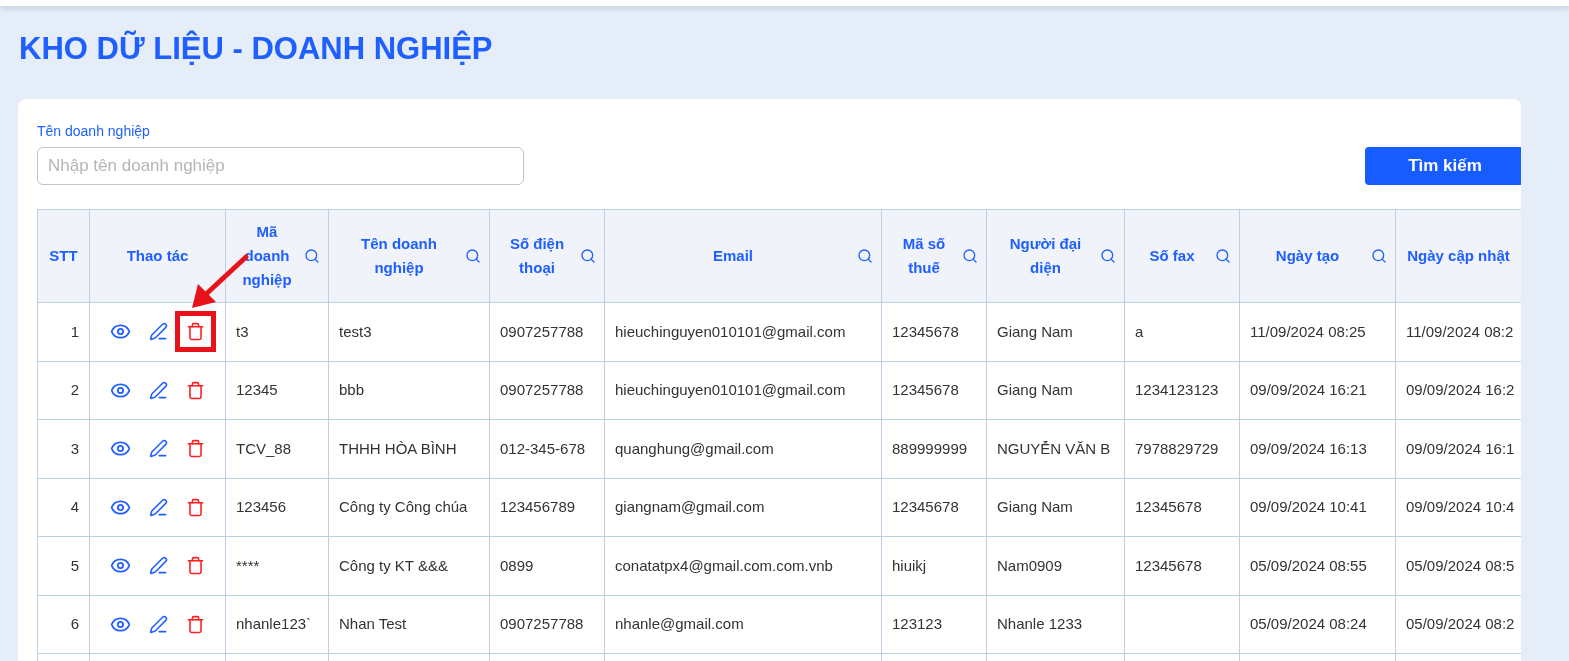 The width and height of the screenshot is (1569, 661). I want to click on table-cell: a, so click(1182, 331).